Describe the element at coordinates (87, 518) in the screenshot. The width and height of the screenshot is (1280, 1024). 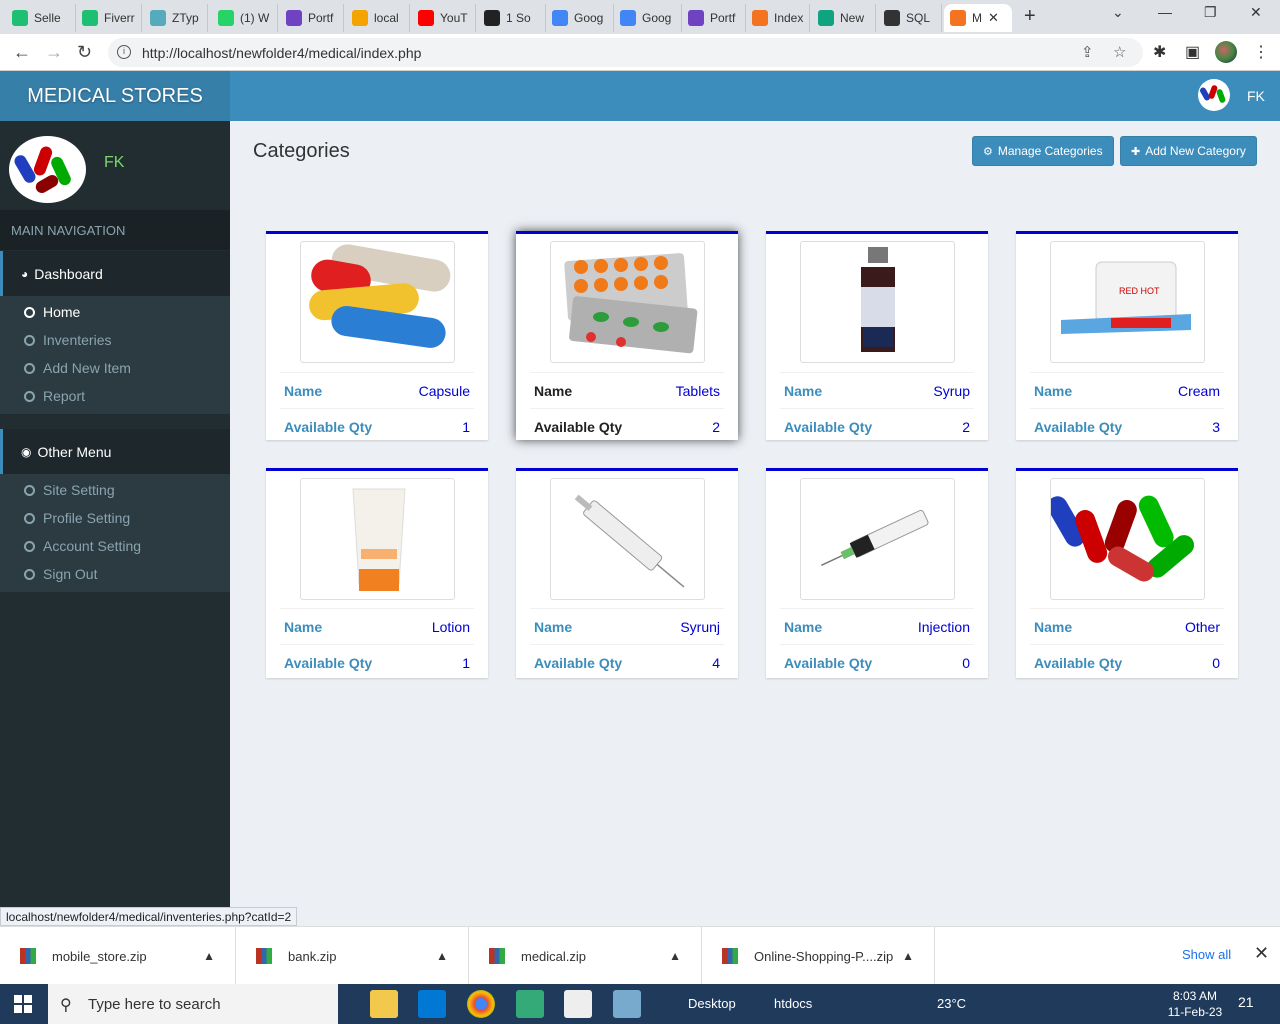
I see `sidebar-item-label: Profile Setting` at that location.